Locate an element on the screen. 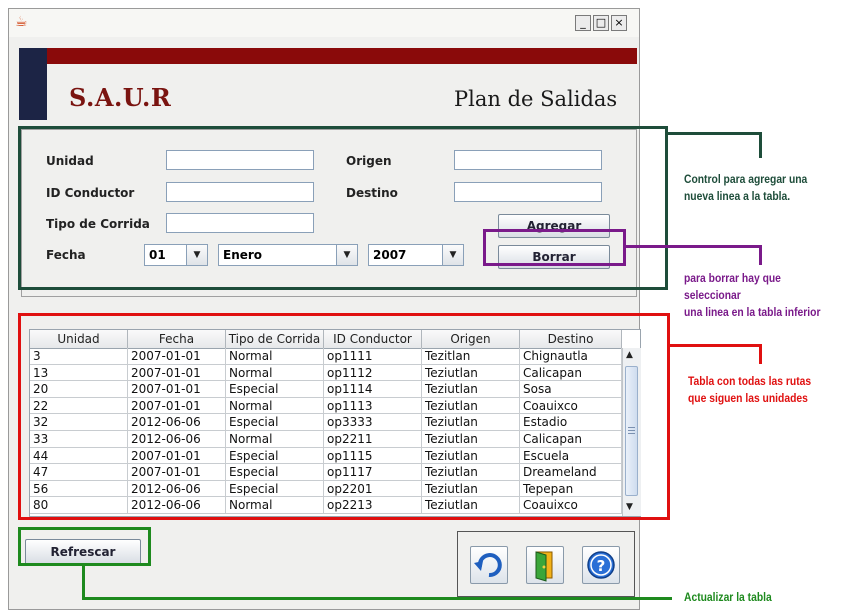 The width and height of the screenshot is (863, 610). help-button: ? is located at coordinates (601, 565).